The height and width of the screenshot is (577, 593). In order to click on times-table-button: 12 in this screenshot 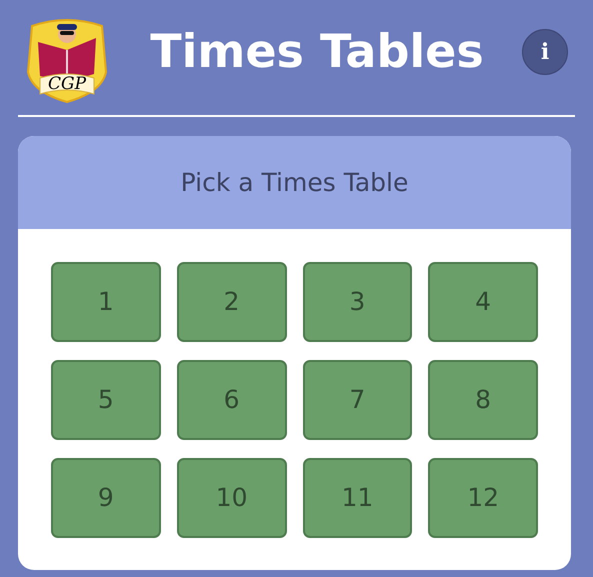, I will do `click(483, 498)`.